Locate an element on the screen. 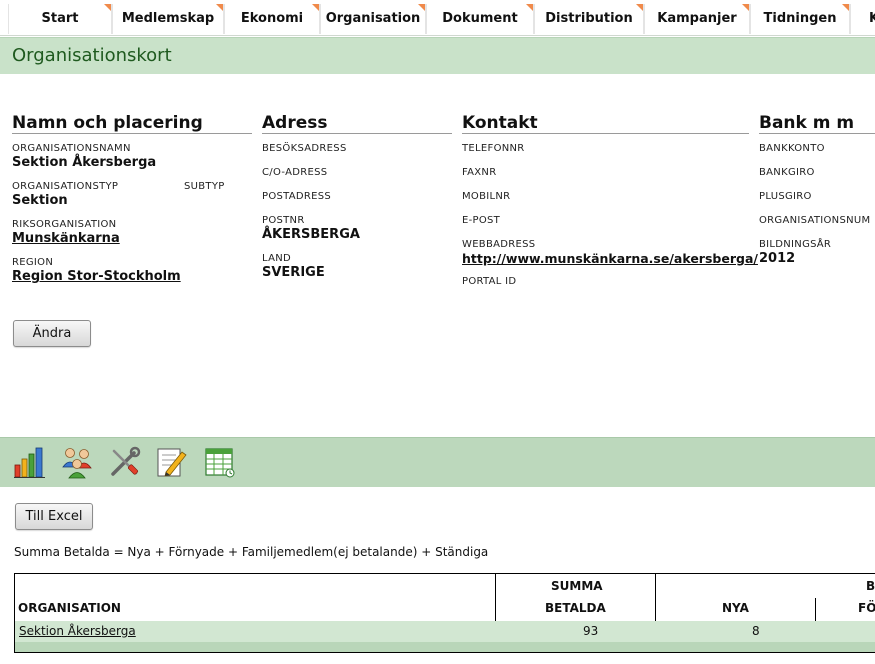  statistics-toolbar is located at coordinates (437, 462).